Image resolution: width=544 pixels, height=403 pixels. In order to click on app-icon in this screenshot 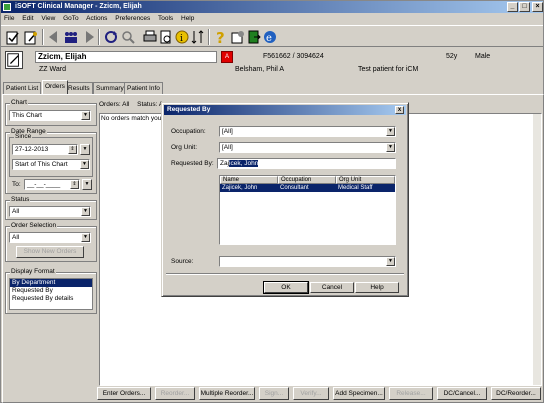, I will do `click(7, 7)`.